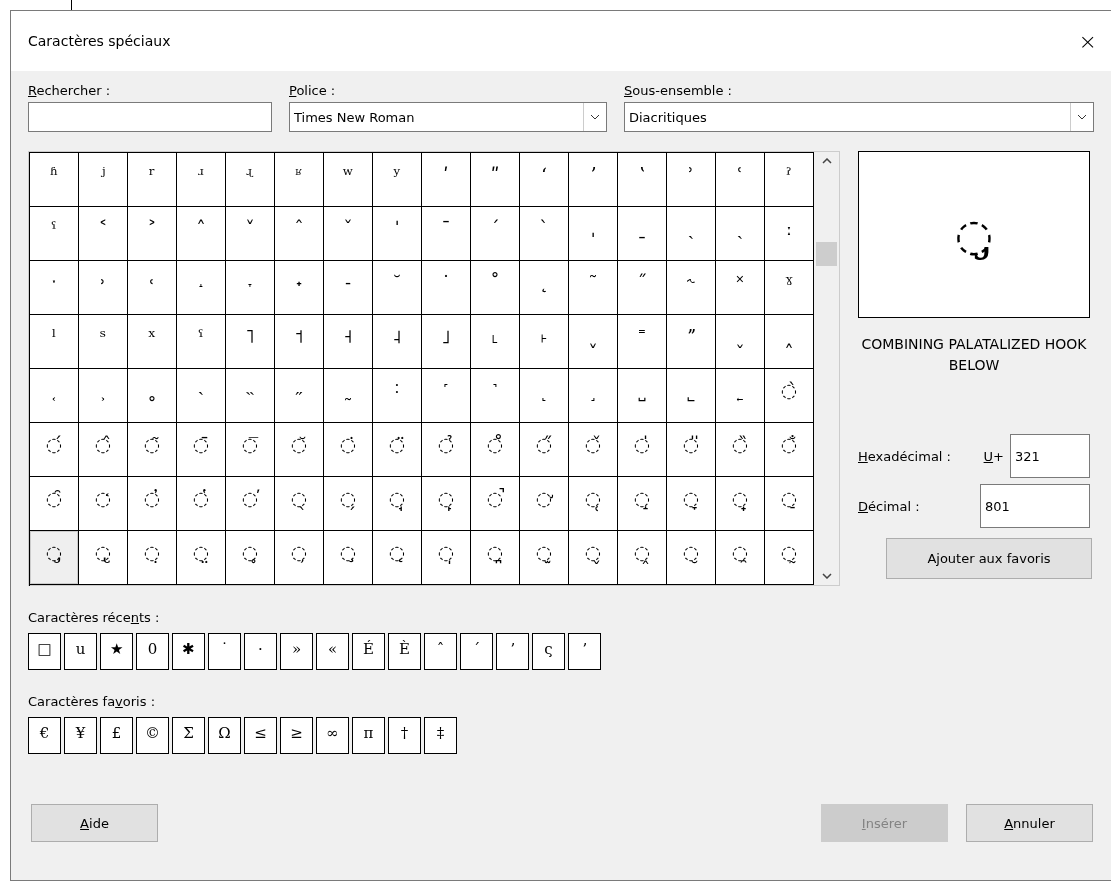 Image resolution: width=1111 pixels, height=881 pixels. I want to click on favorite-character: ‡, so click(440, 735).